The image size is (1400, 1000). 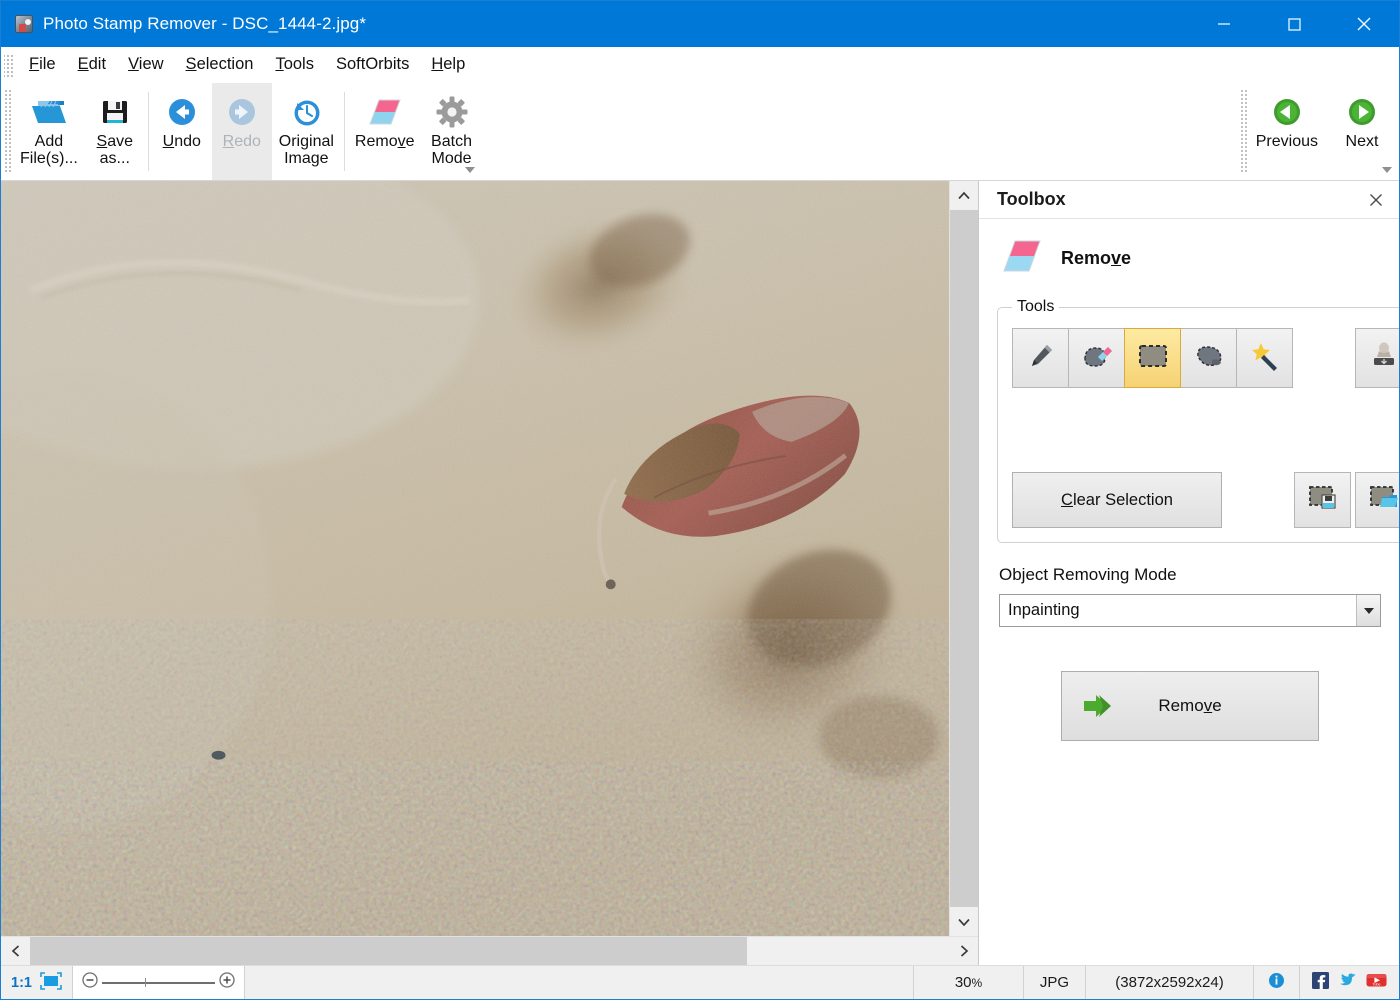 I want to click on toolbar-next-label: Next, so click(x=1362, y=141).